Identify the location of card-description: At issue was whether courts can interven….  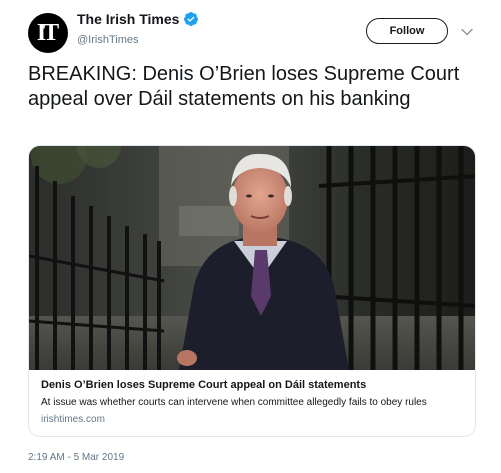
(234, 402).